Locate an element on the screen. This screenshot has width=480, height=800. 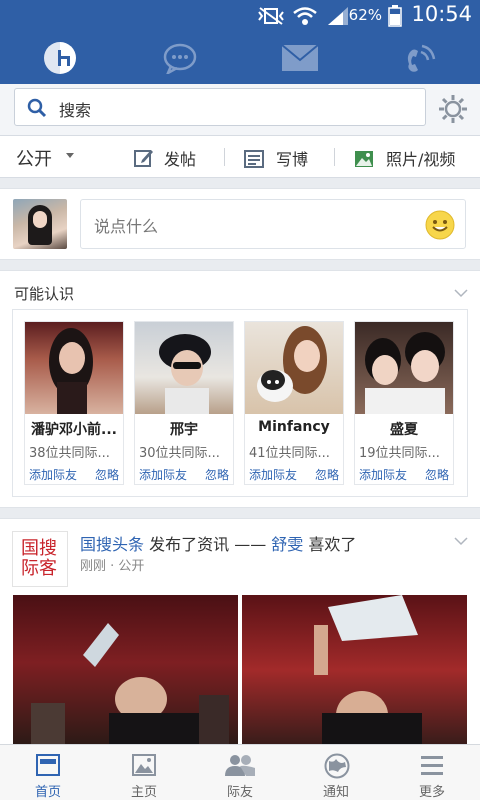
chat-bubble-icon is located at coordinates (180, 58).